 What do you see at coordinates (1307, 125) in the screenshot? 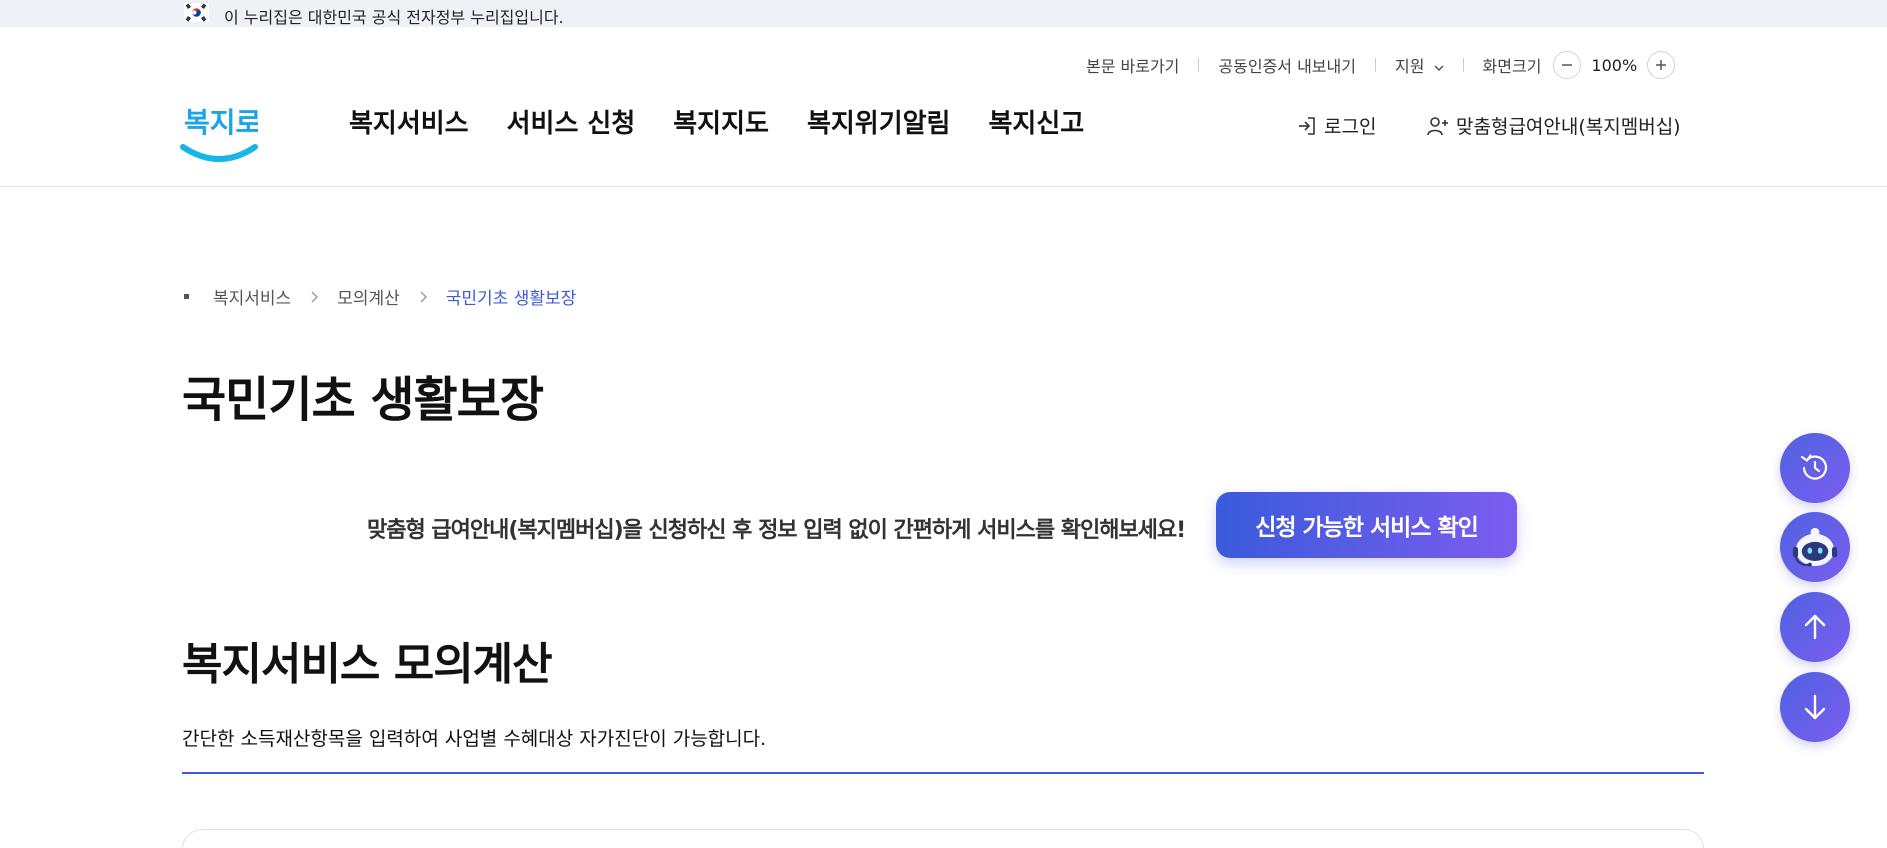
I see `login-icon` at bounding box center [1307, 125].